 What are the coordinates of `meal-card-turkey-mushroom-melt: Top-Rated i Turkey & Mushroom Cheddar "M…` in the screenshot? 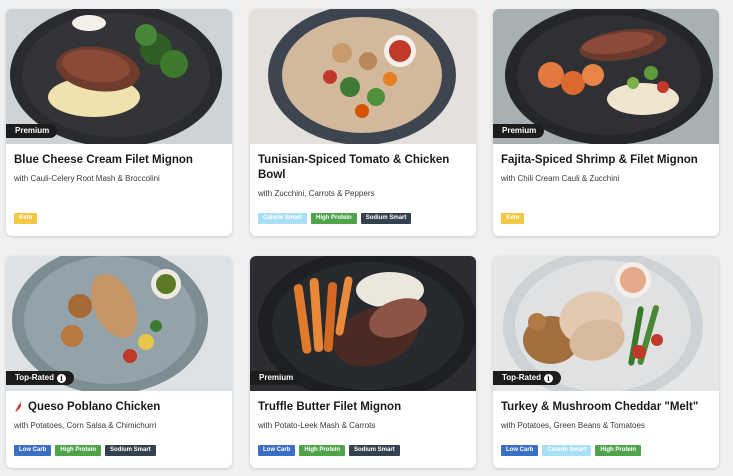 It's located at (606, 362).